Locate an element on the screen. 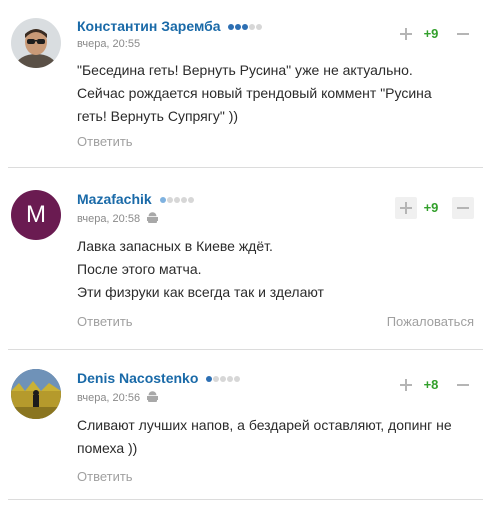  author-name: Mazafachik is located at coordinates (114, 199).